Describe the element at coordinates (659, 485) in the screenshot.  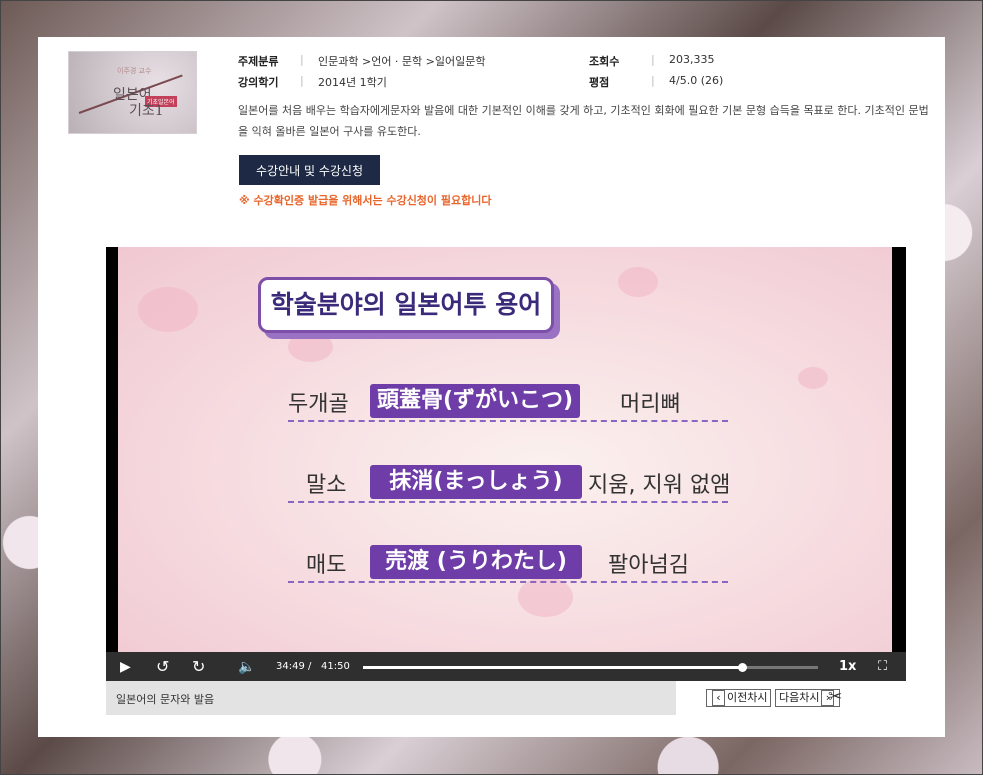
I see `term-meaning: 지움, 지워 없앰` at that location.